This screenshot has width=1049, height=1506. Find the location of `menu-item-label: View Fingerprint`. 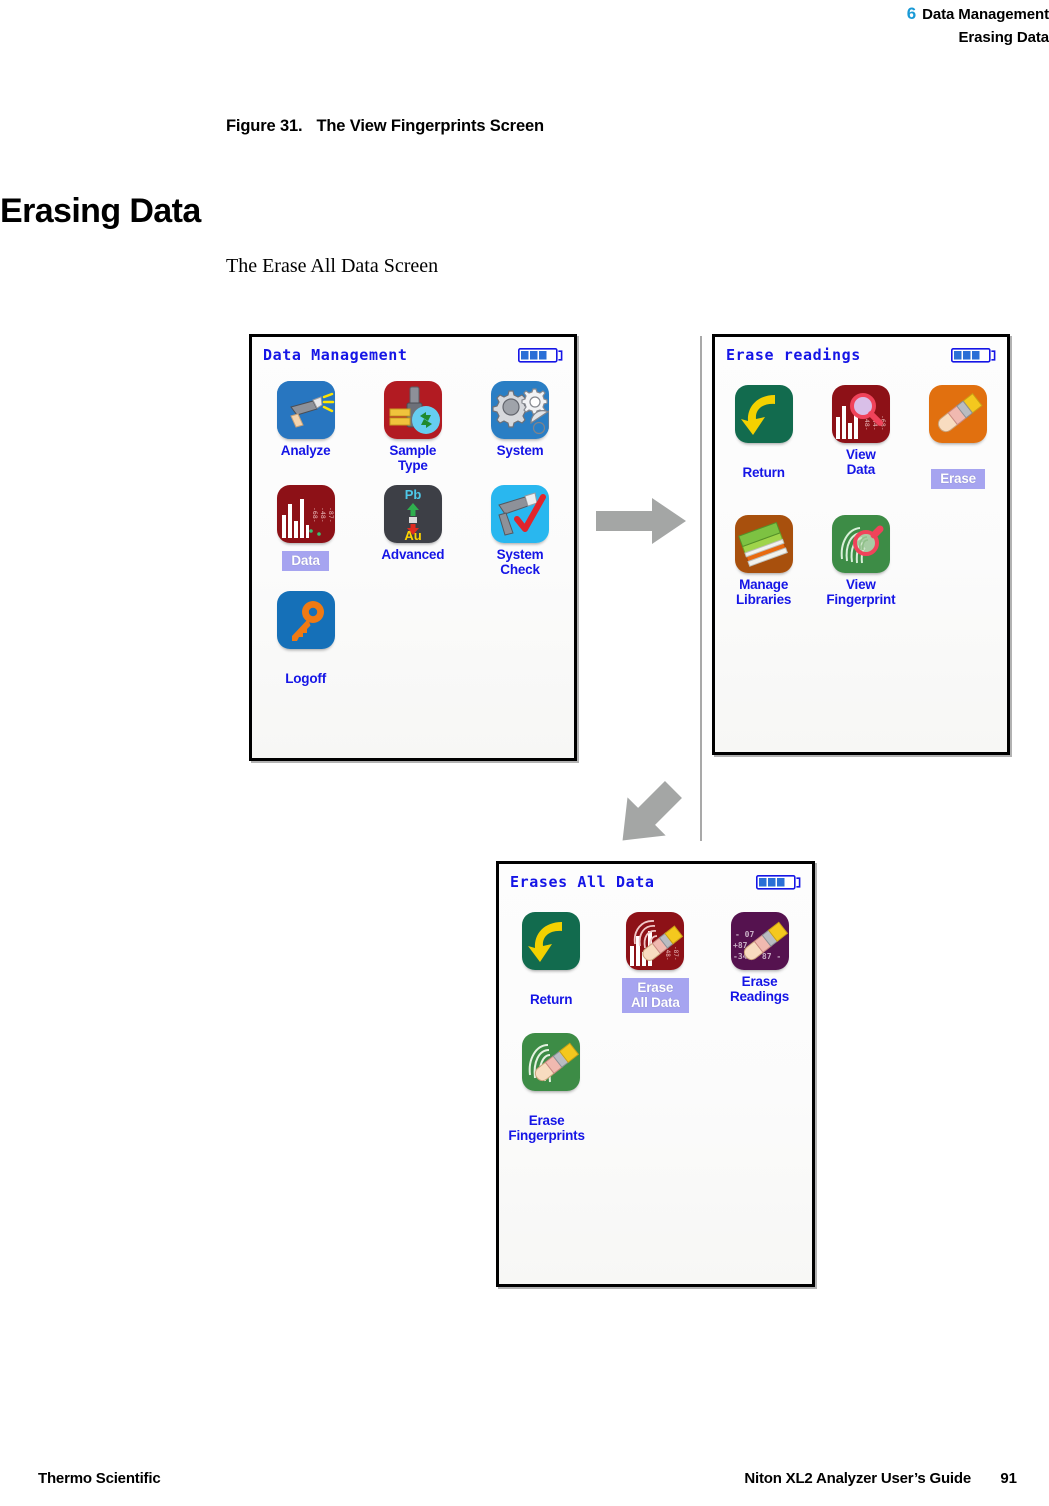

menu-item-label: View Fingerprint is located at coordinates (861, 592).